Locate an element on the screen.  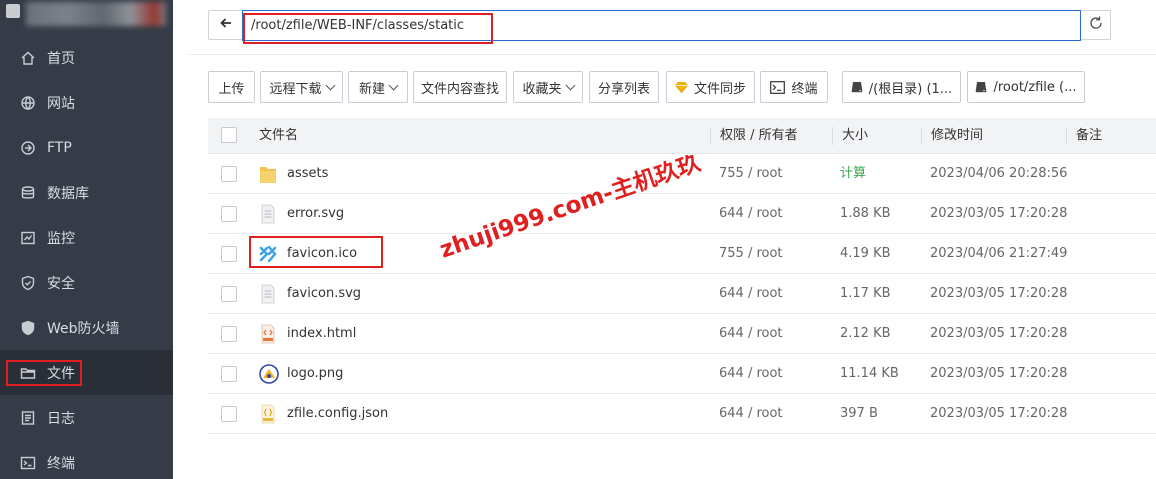
diamond-icon is located at coordinates (681, 87).